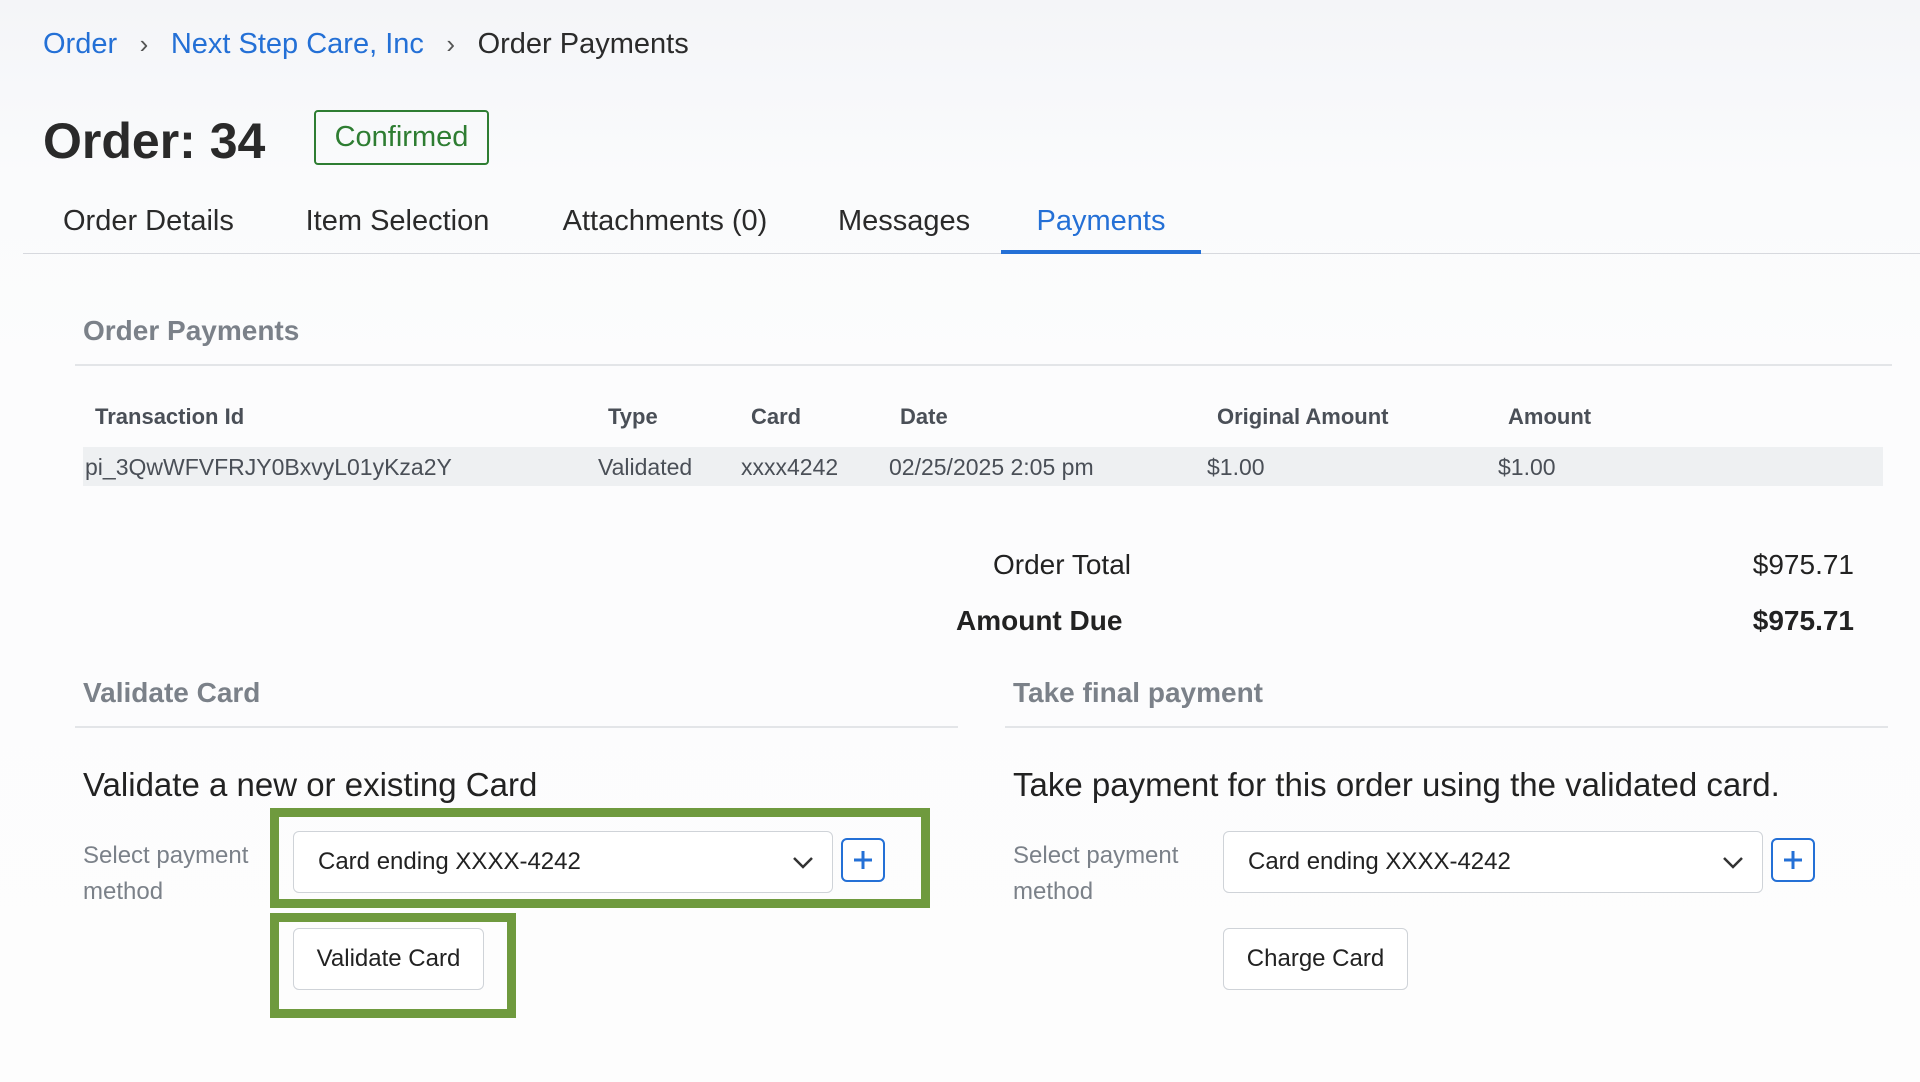 The width and height of the screenshot is (1920, 1082). Describe the element at coordinates (583, 44) in the screenshot. I see `breadcrumb-current: Order Payments` at that location.